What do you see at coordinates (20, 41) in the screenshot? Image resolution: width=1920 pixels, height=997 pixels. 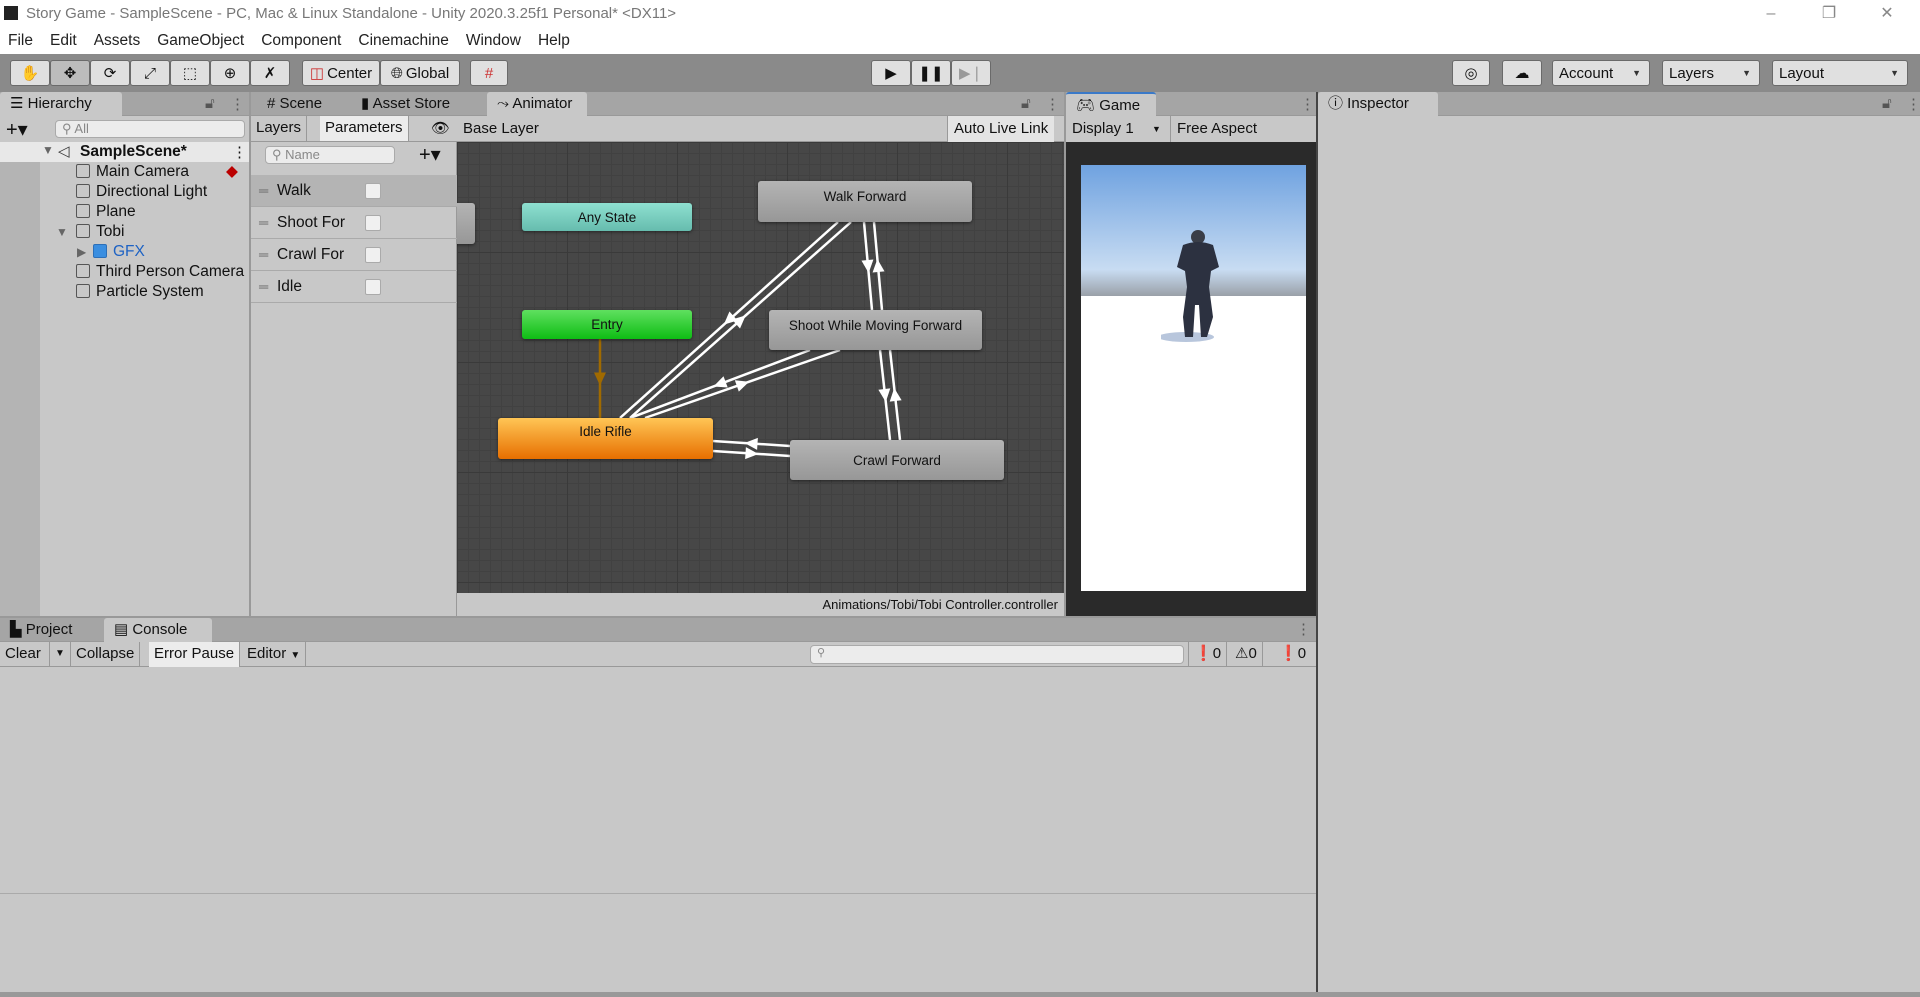 I see `menu-file: File` at bounding box center [20, 41].